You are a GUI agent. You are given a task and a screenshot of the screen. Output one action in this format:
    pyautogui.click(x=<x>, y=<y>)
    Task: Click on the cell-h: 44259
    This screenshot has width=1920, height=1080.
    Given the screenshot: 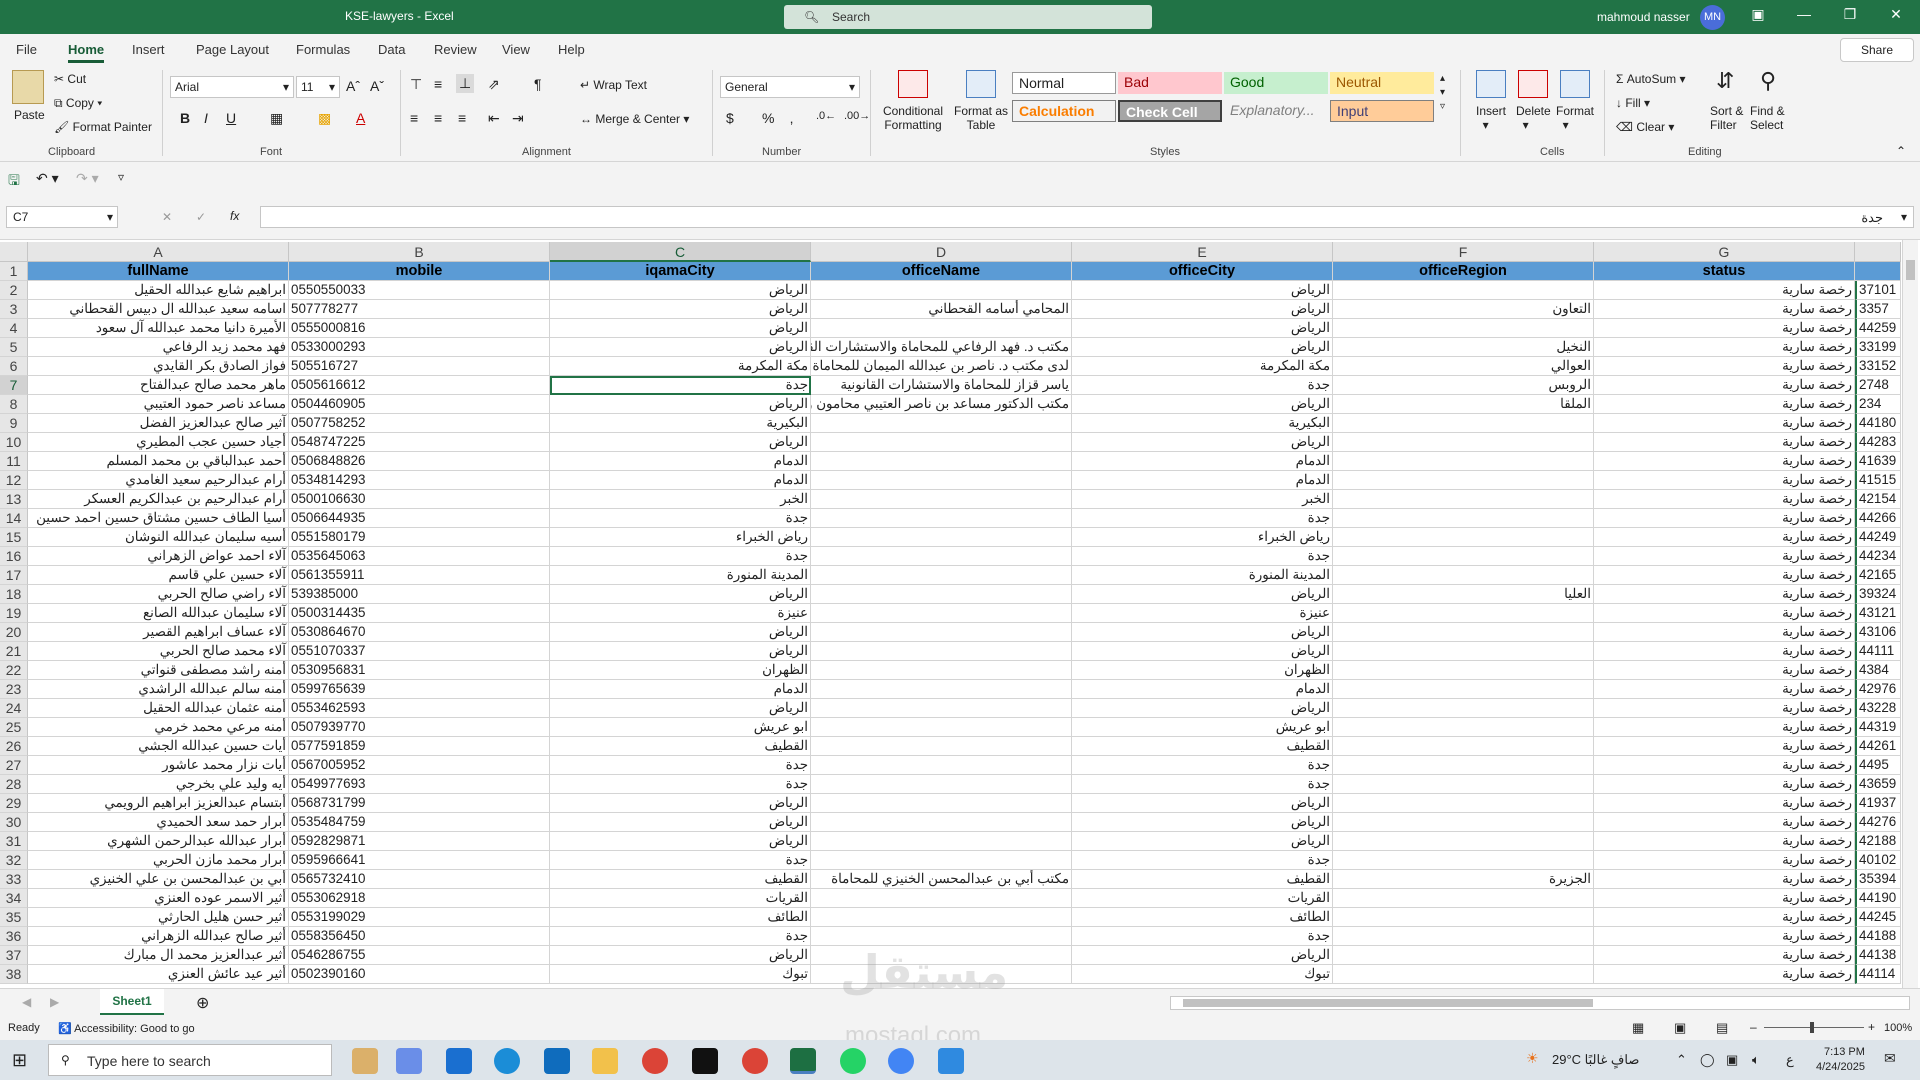 What is the action you would take?
    pyautogui.click(x=1878, y=328)
    